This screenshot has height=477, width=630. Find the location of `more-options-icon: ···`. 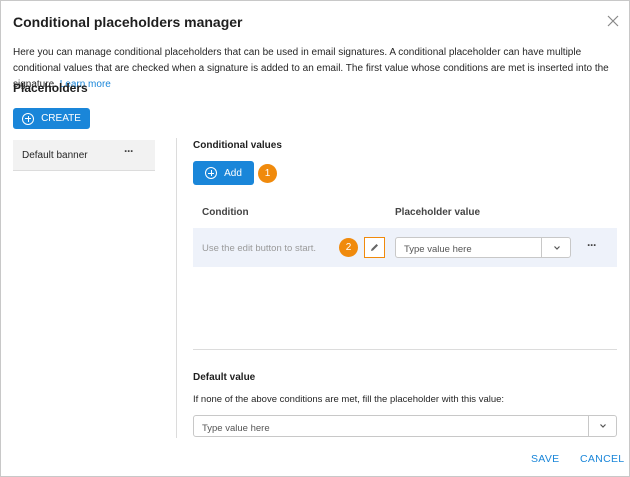

more-options-icon: ··· is located at coordinates (129, 151).